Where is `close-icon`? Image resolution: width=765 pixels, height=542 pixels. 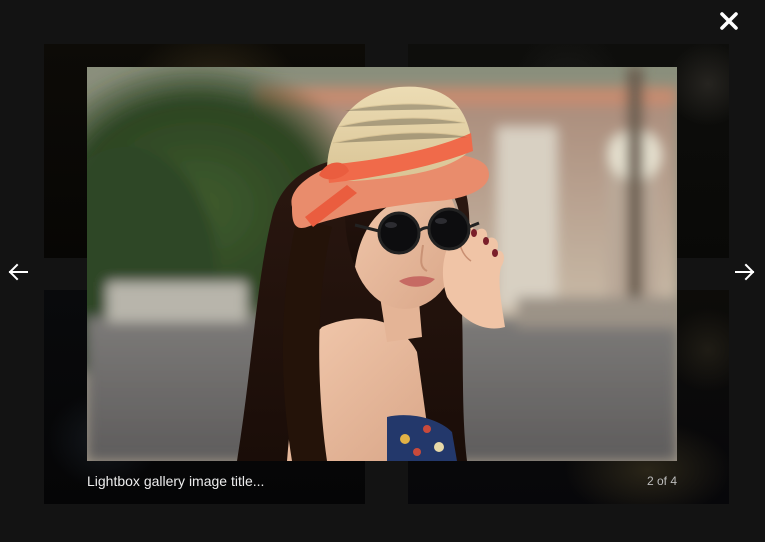
close-icon is located at coordinates (729, 21).